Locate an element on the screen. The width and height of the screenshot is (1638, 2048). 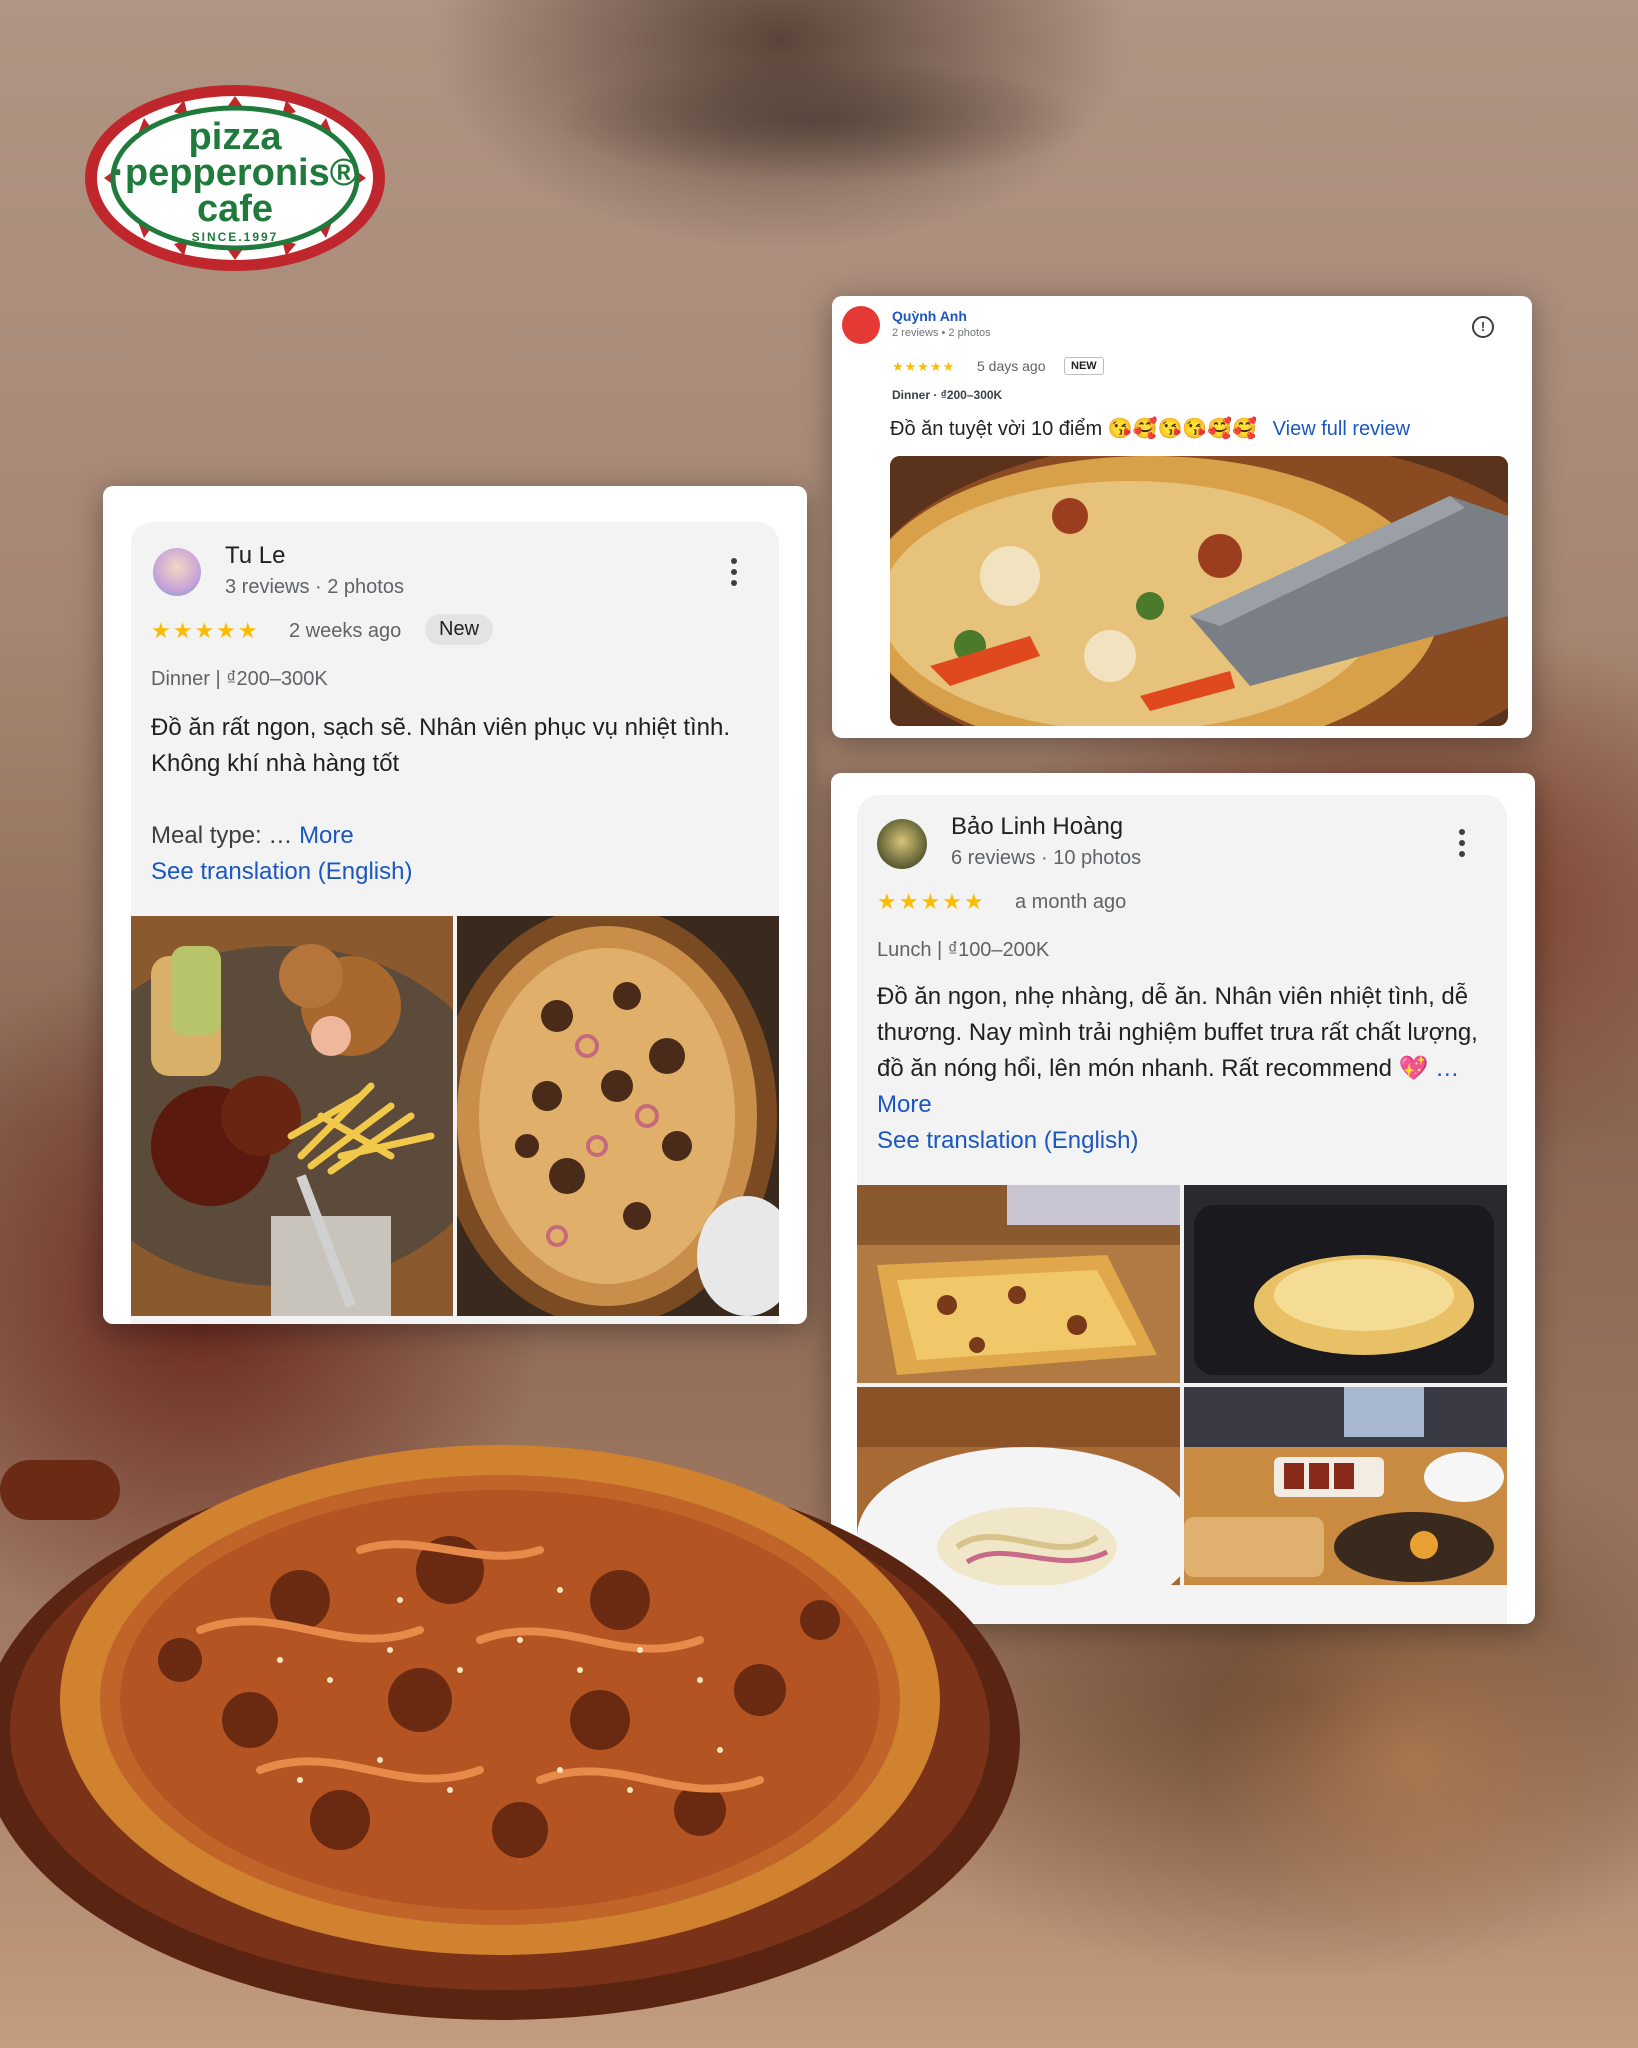
new-badge: NEW is located at coordinates (1084, 366).